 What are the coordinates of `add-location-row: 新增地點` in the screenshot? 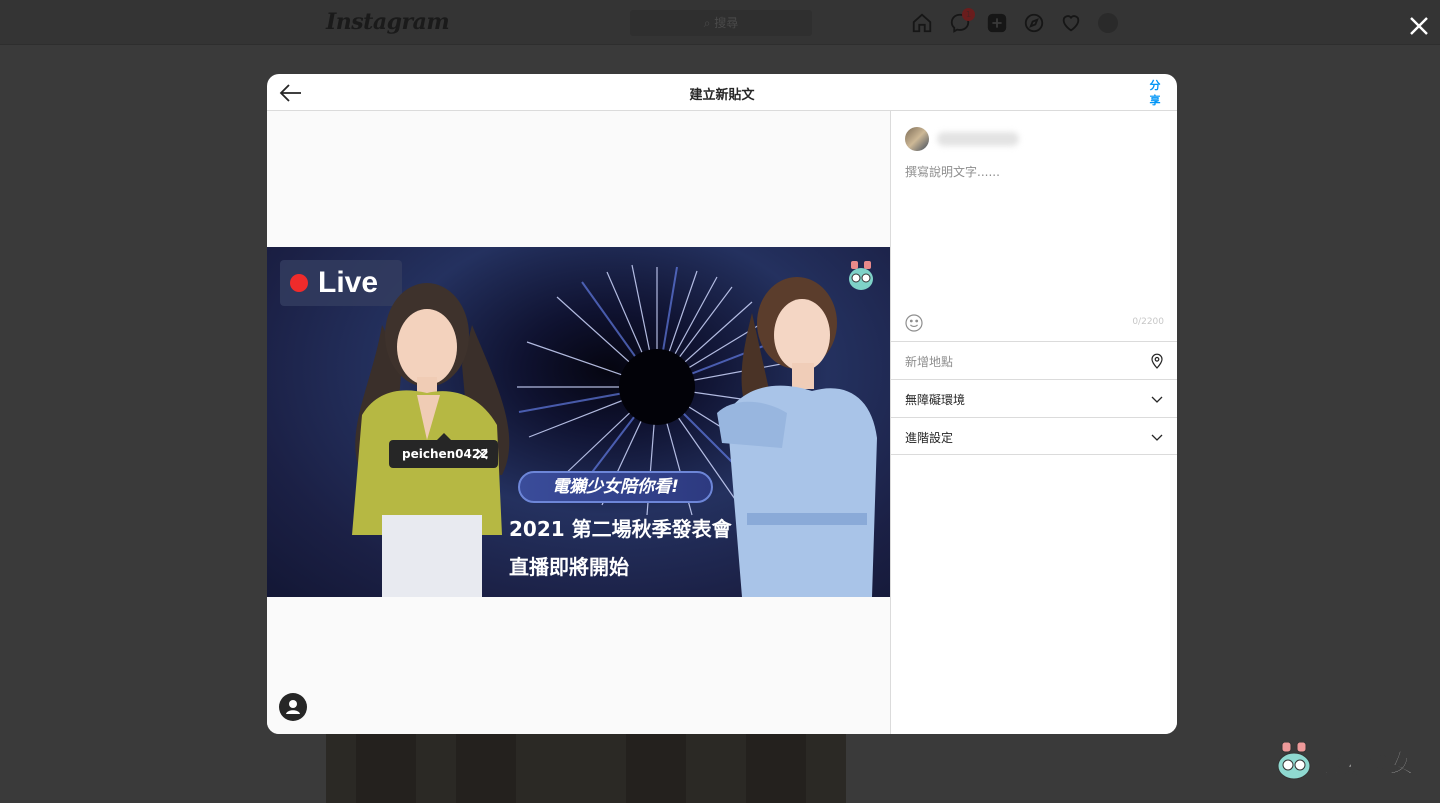 It's located at (1034, 360).